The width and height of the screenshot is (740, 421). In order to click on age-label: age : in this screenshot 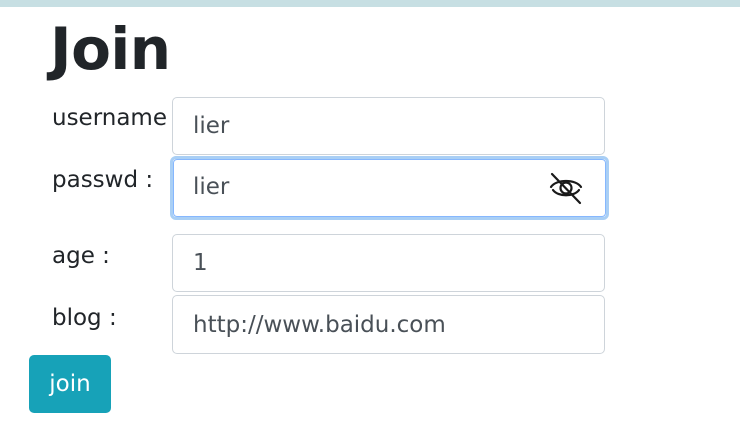, I will do `click(81, 256)`.